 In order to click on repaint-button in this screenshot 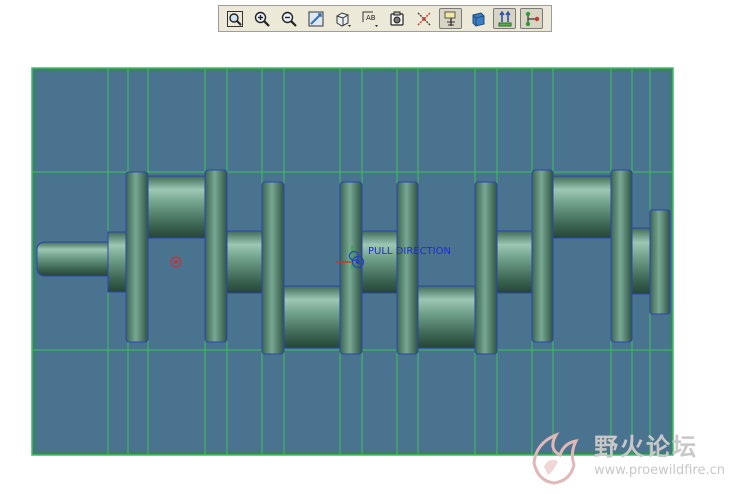, I will do `click(315, 18)`.